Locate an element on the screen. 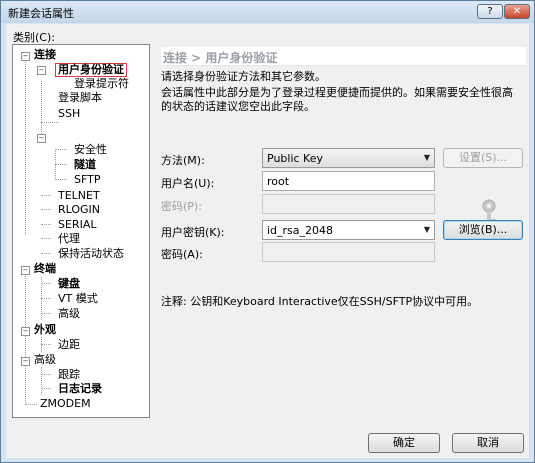  tree-item-serial: SERIAL is located at coordinates (77, 225).